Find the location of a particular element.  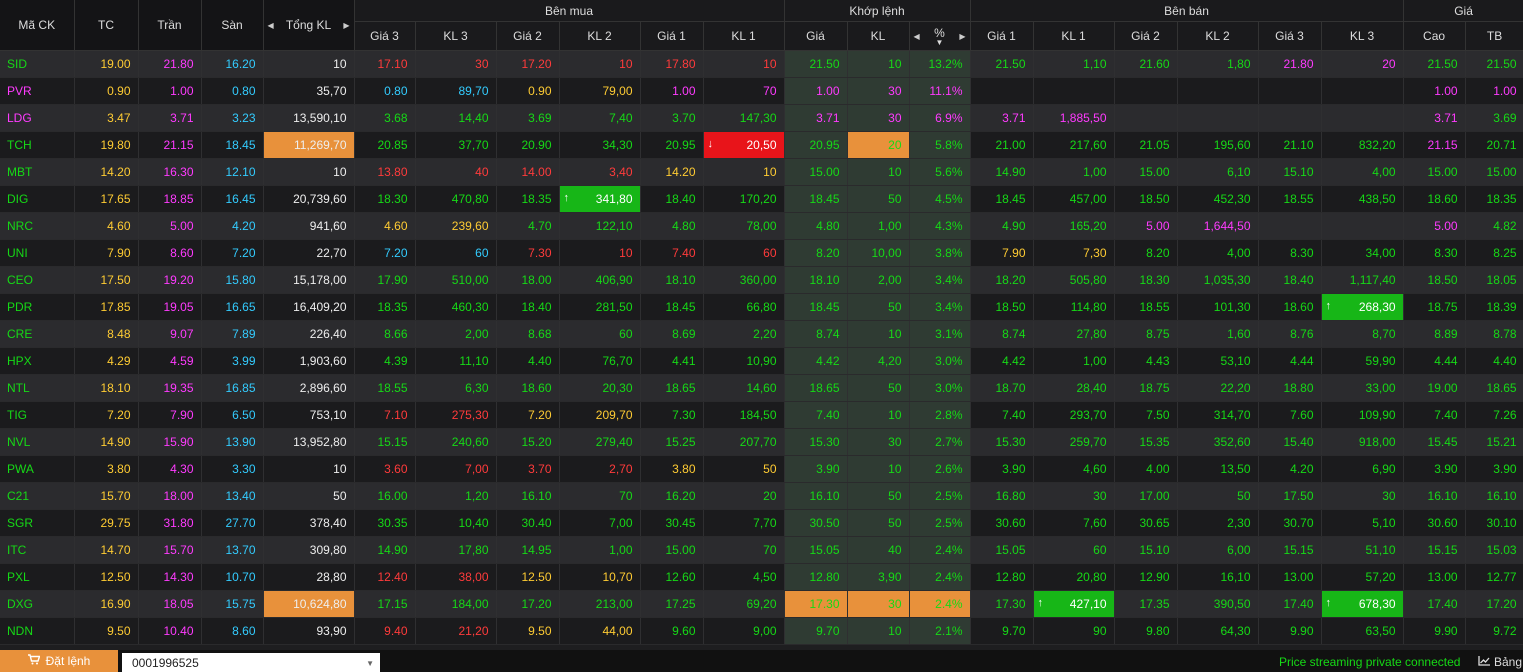

cell-sell-vol-1: 20,80 is located at coordinates (1074, 577).